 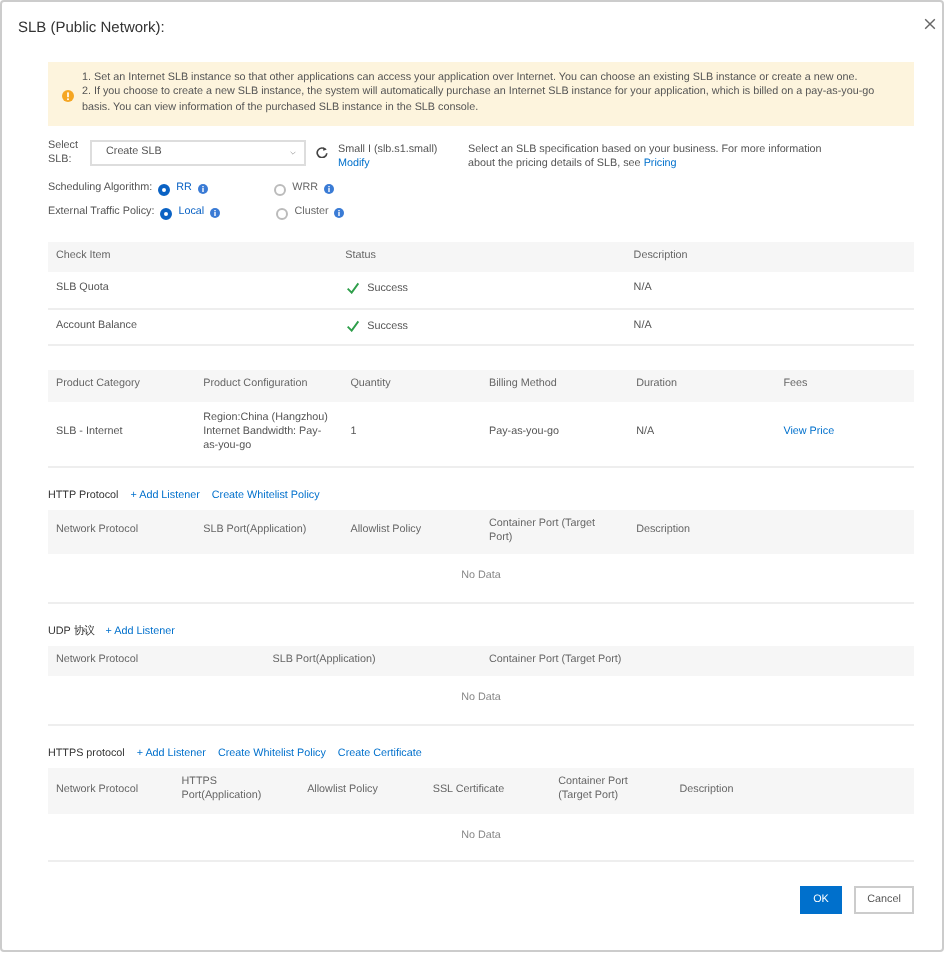 What do you see at coordinates (68, 96) in the screenshot?
I see `warning-icon` at bounding box center [68, 96].